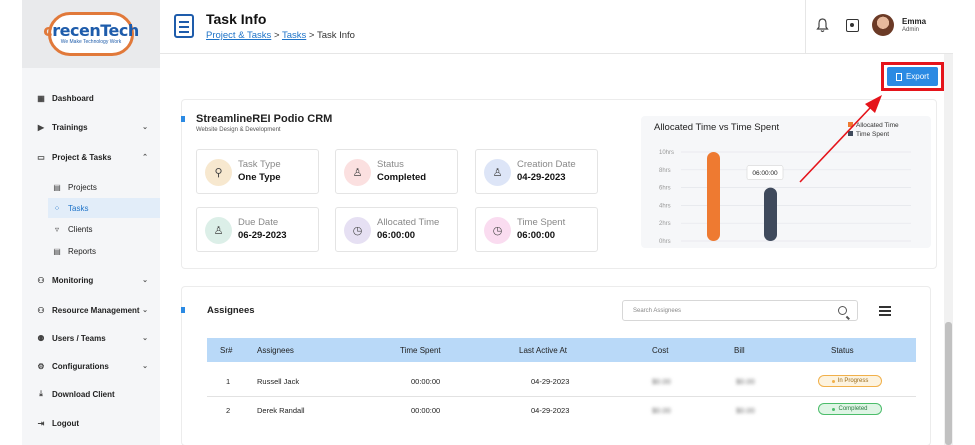  What do you see at coordinates (660, 350) in the screenshot?
I see `column-header-cost: Cost` at bounding box center [660, 350].